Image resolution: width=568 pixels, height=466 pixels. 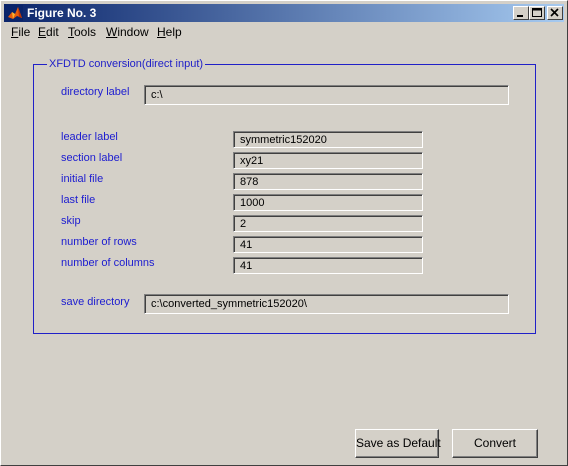 I want to click on save-directory-field: c:\converted_symmetric152020\, so click(x=326, y=304).